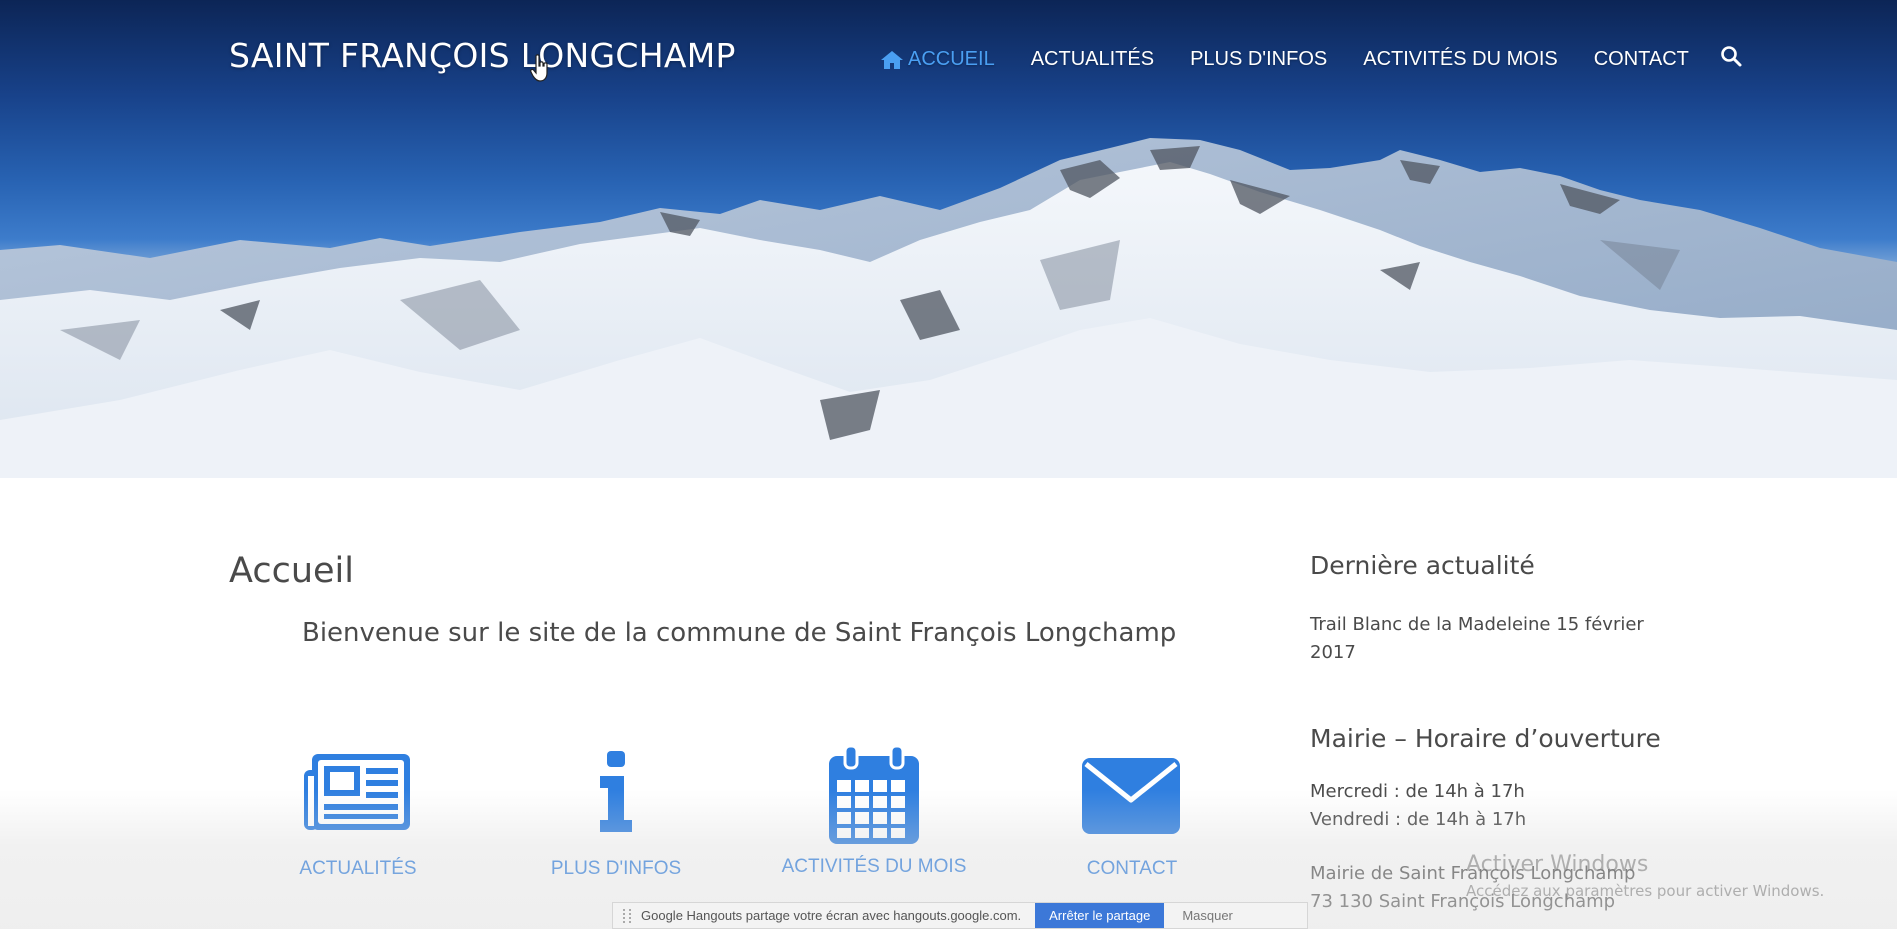 The height and width of the screenshot is (929, 1897). I want to click on opening-hours-heading: Mairie – Horaire d’ouverture, so click(1485, 738).